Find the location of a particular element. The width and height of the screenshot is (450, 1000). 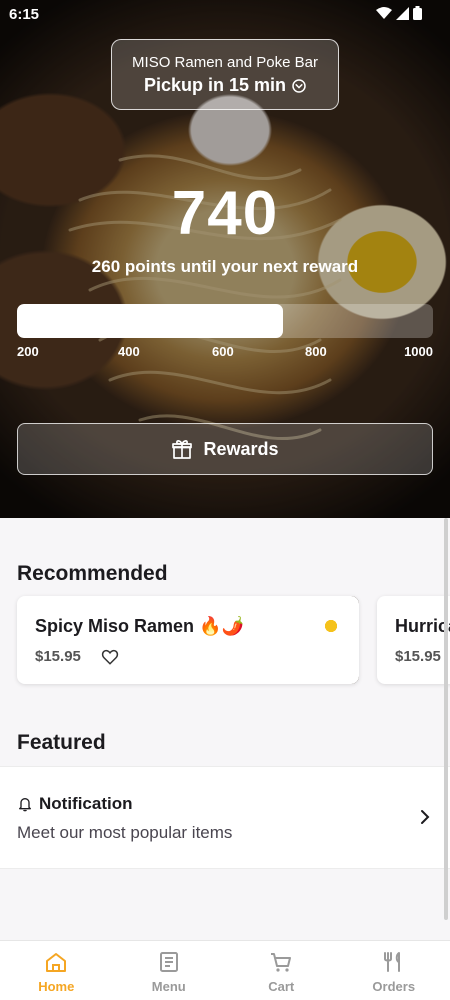

nav-label: Cart is located at coordinates (281, 986).